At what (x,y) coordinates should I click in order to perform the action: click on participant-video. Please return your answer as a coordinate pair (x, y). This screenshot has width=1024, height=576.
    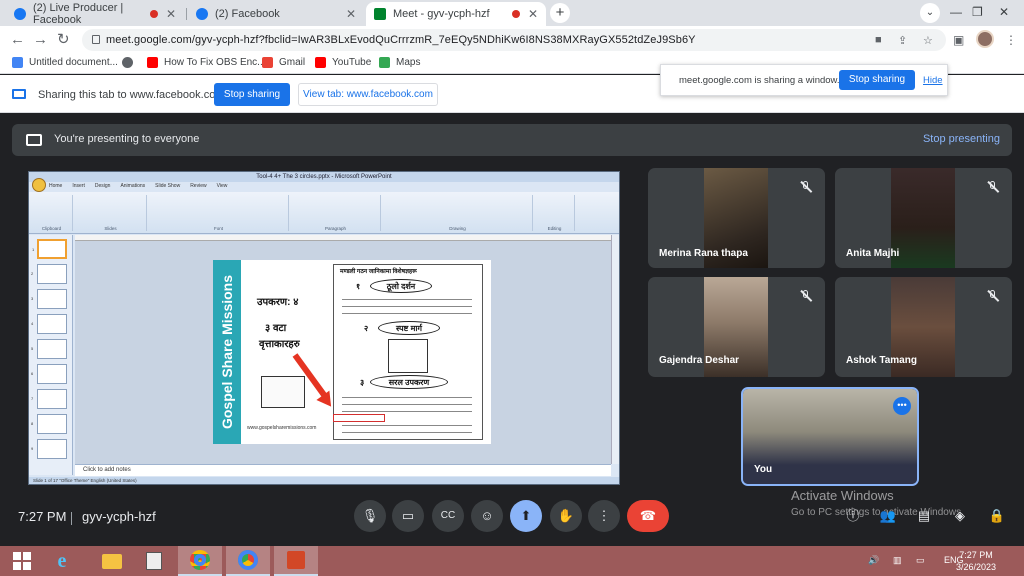
    Looking at the image, I should click on (923, 218).